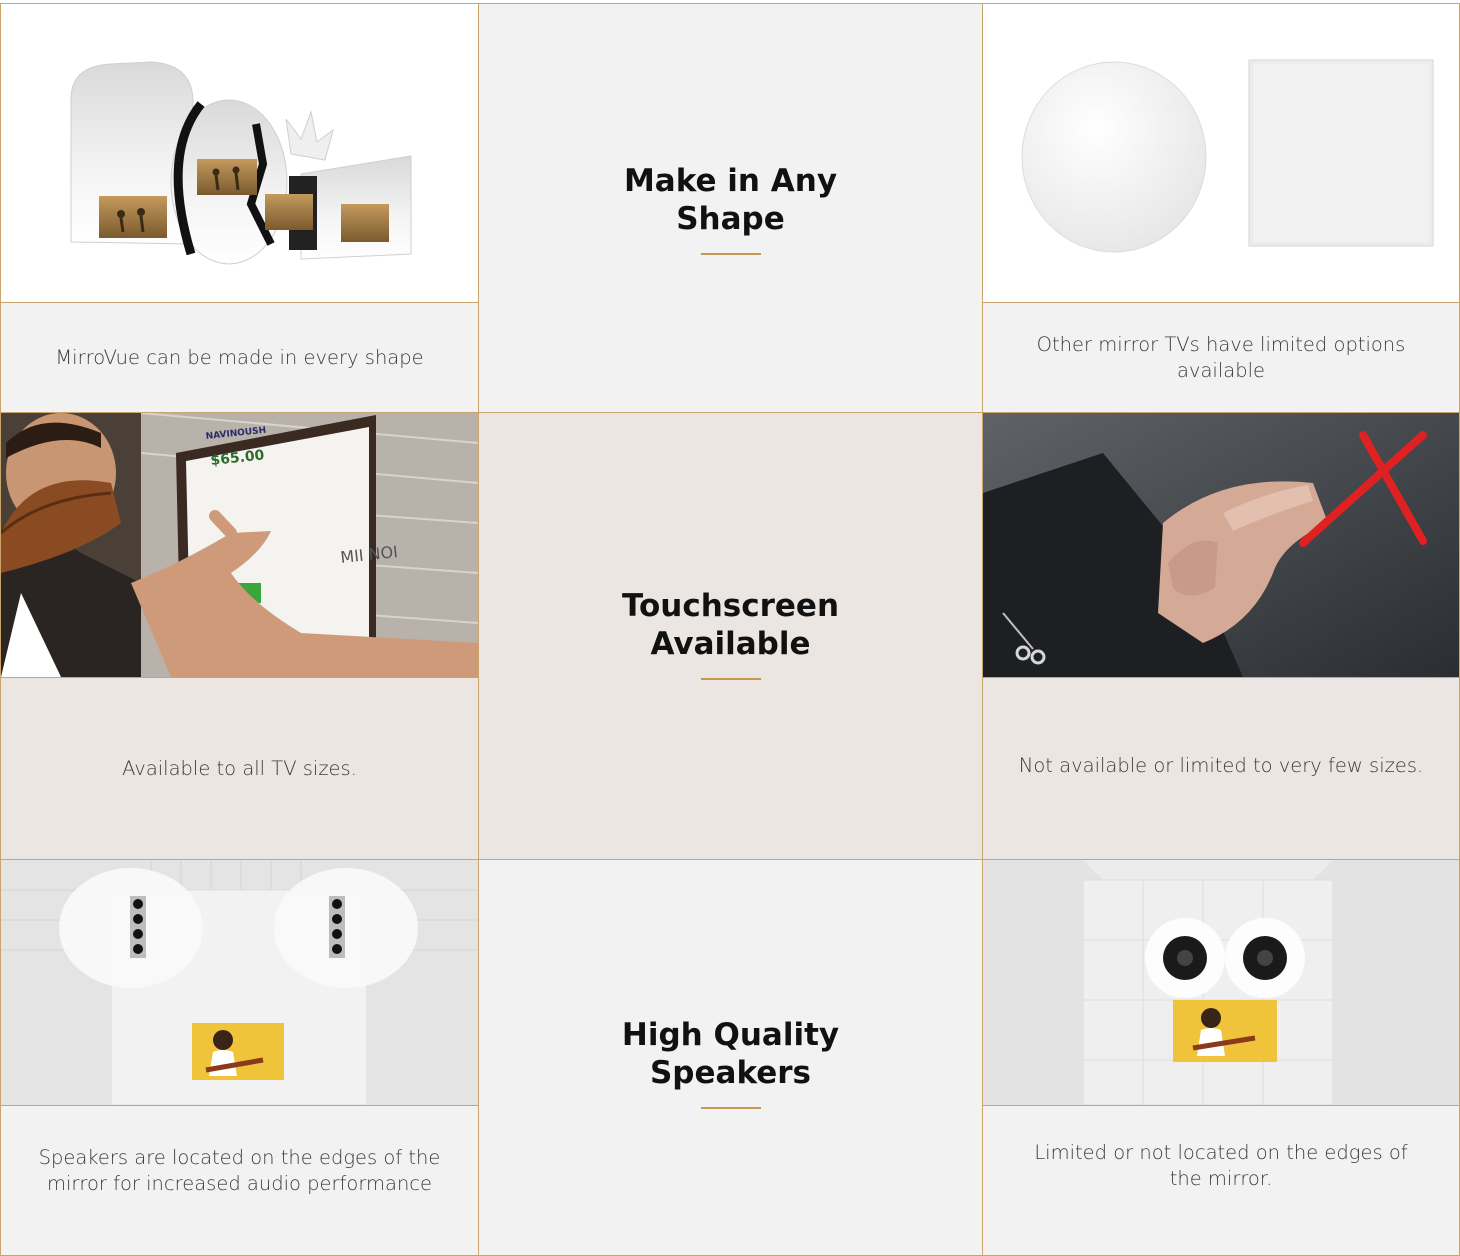 This screenshot has width=1460, height=1256. Describe the element at coordinates (239, 357) in the screenshot. I see `mirrovue-caption-shape: MirroVue can be made in every shape` at that location.